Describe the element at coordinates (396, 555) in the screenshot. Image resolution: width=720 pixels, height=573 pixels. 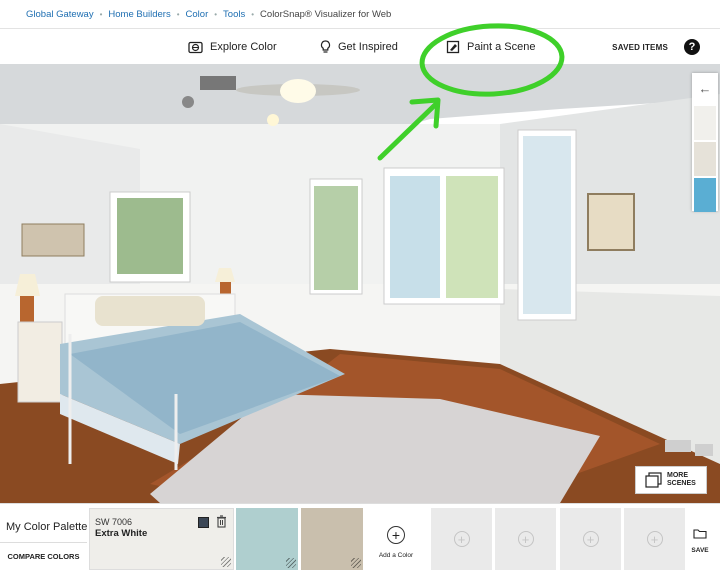
I see `add-color-label: Add a Color` at that location.